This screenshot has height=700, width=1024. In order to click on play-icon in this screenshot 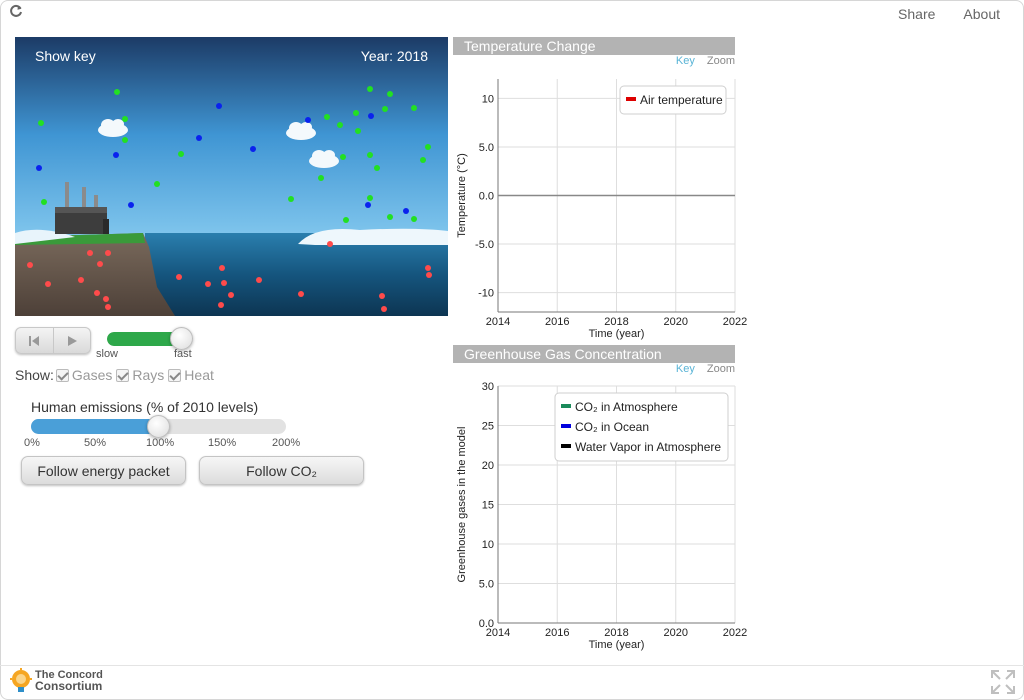, I will do `click(72, 340)`.